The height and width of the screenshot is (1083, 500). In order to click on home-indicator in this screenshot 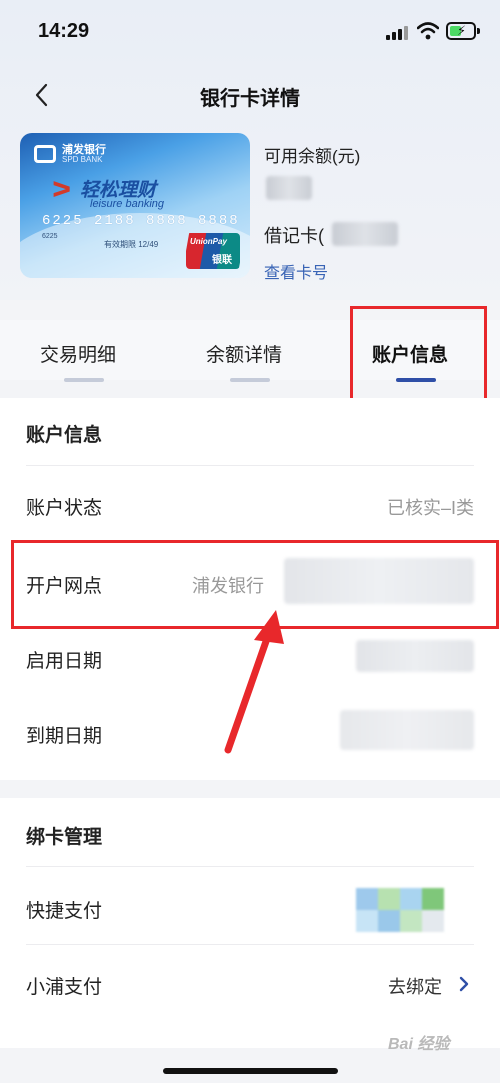, I will do `click(250, 1071)`.